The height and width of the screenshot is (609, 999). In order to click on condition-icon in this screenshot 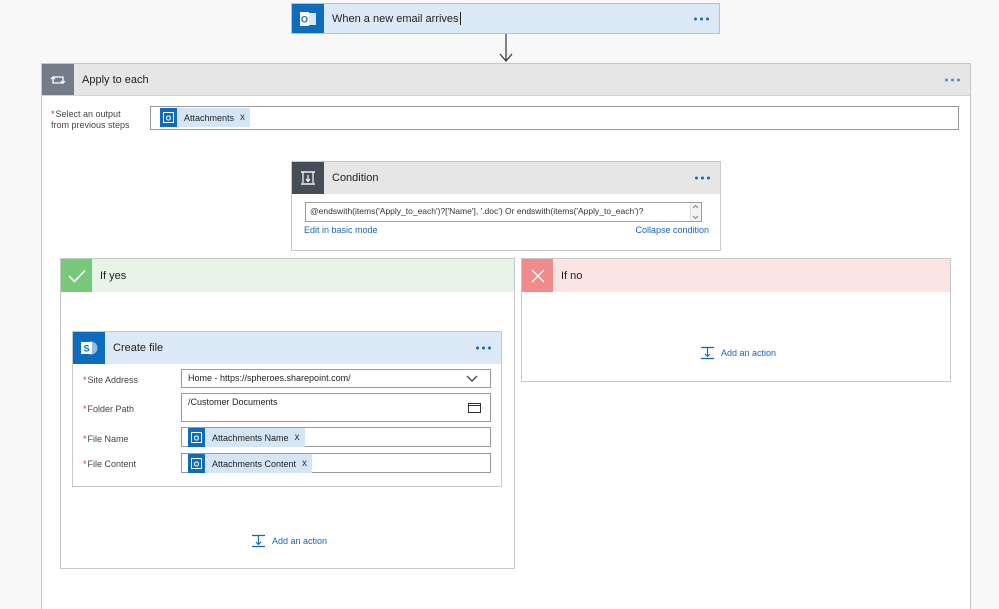, I will do `click(308, 178)`.